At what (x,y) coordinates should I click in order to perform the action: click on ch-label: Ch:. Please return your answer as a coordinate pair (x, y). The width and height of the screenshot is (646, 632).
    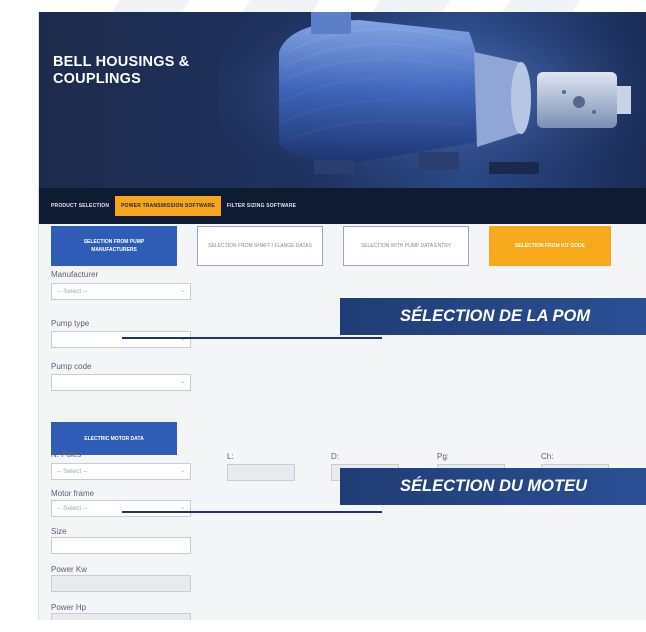
    Looking at the image, I should click on (547, 456).